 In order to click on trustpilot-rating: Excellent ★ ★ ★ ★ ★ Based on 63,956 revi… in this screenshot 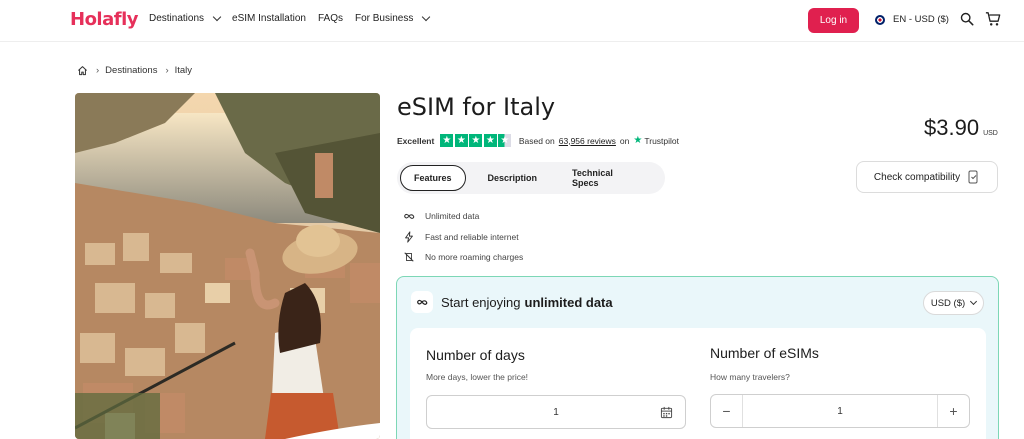, I will do `click(538, 140)`.